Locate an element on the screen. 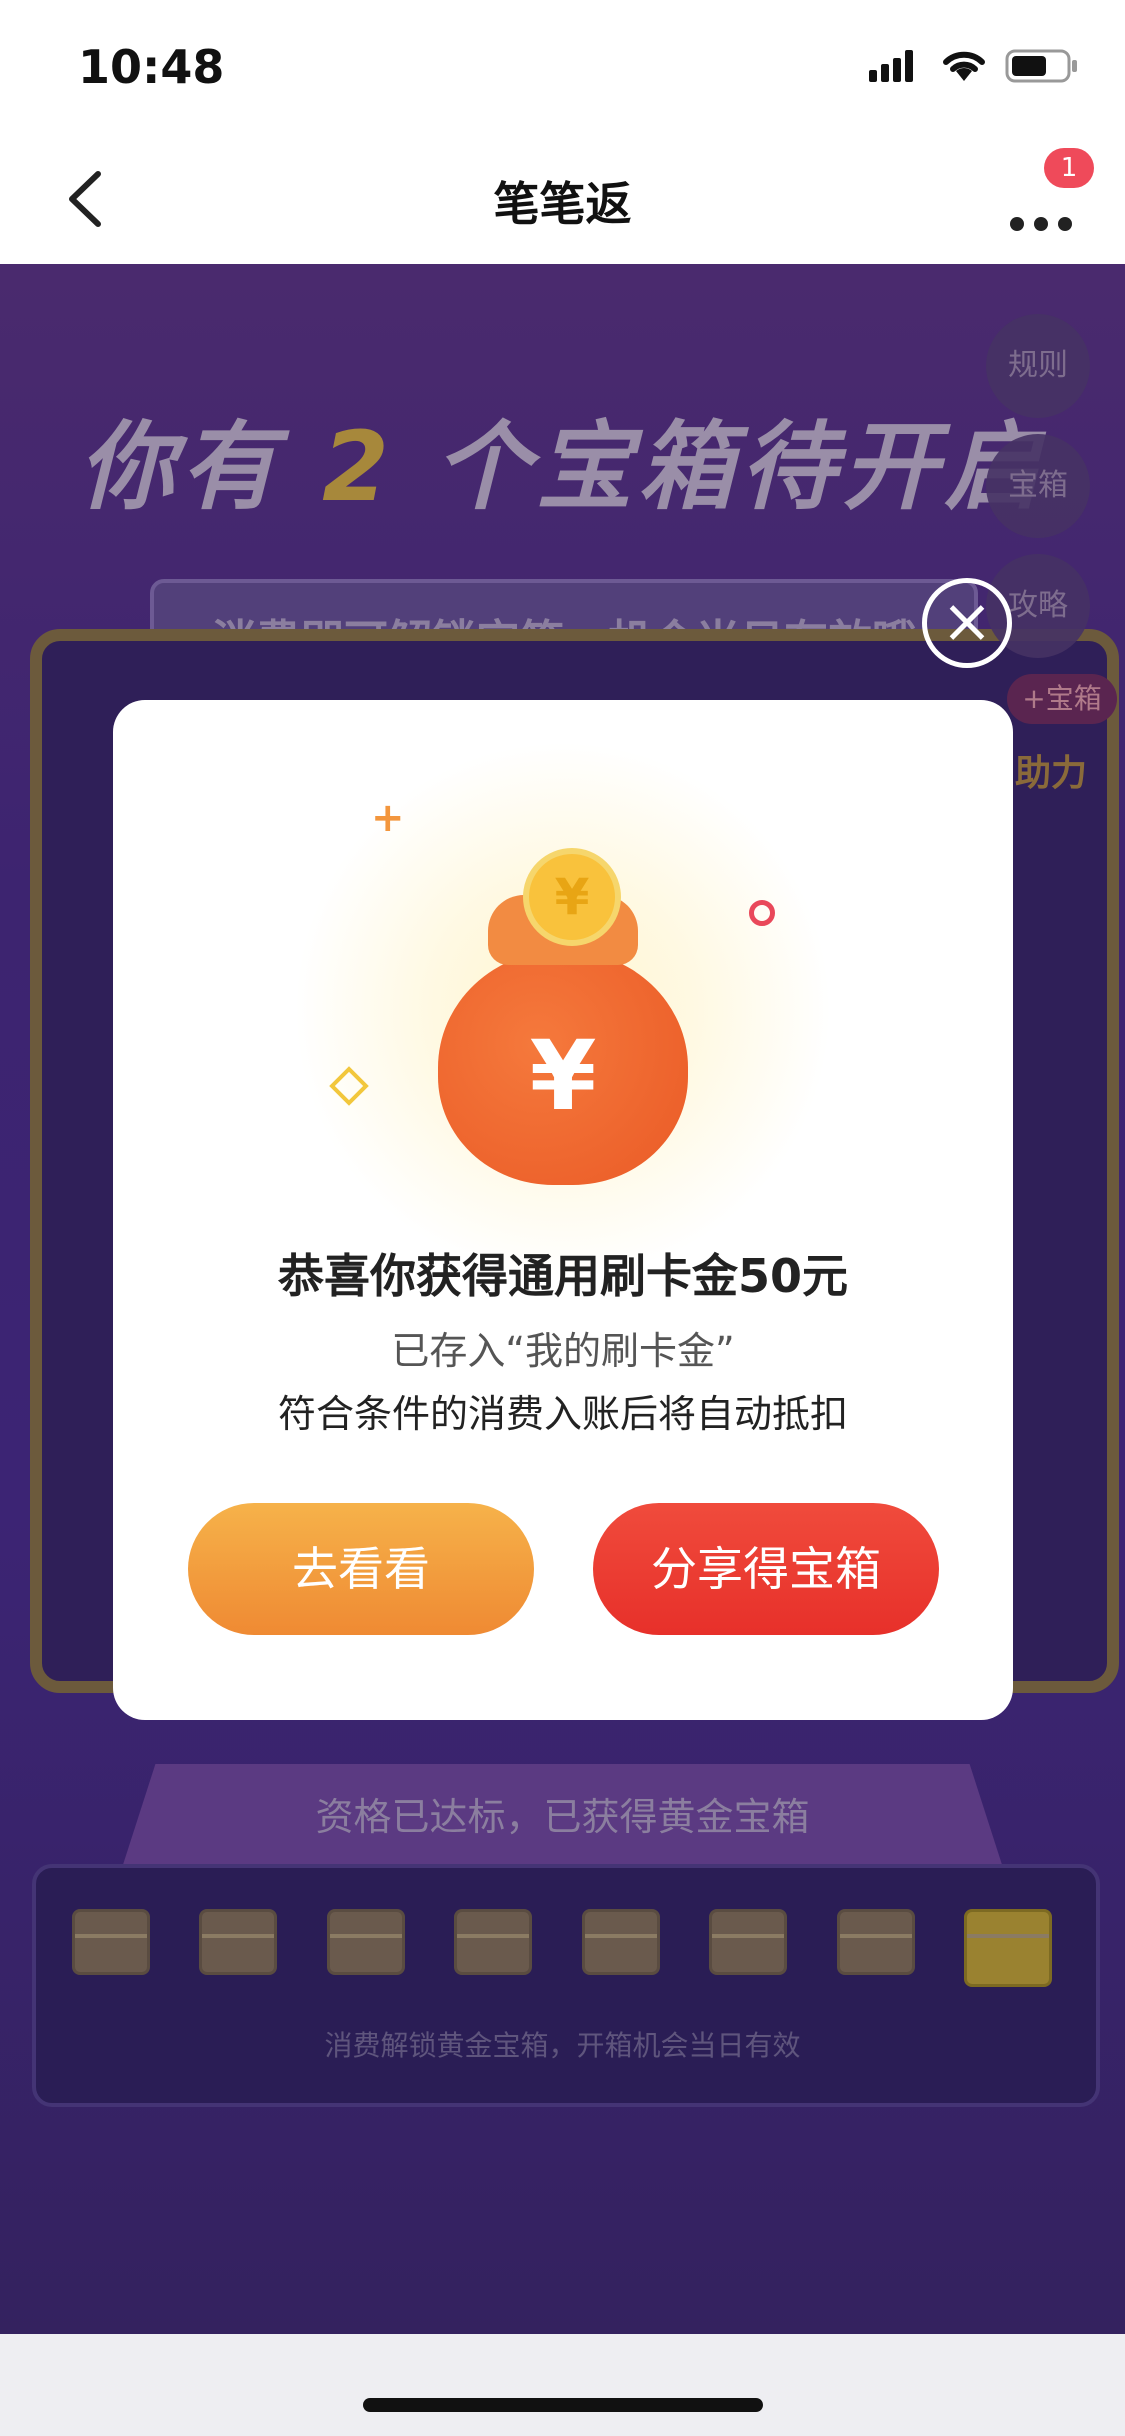 The height and width of the screenshot is (2436, 1125). nav-bar: 笔笔返 is located at coordinates (562, 199).